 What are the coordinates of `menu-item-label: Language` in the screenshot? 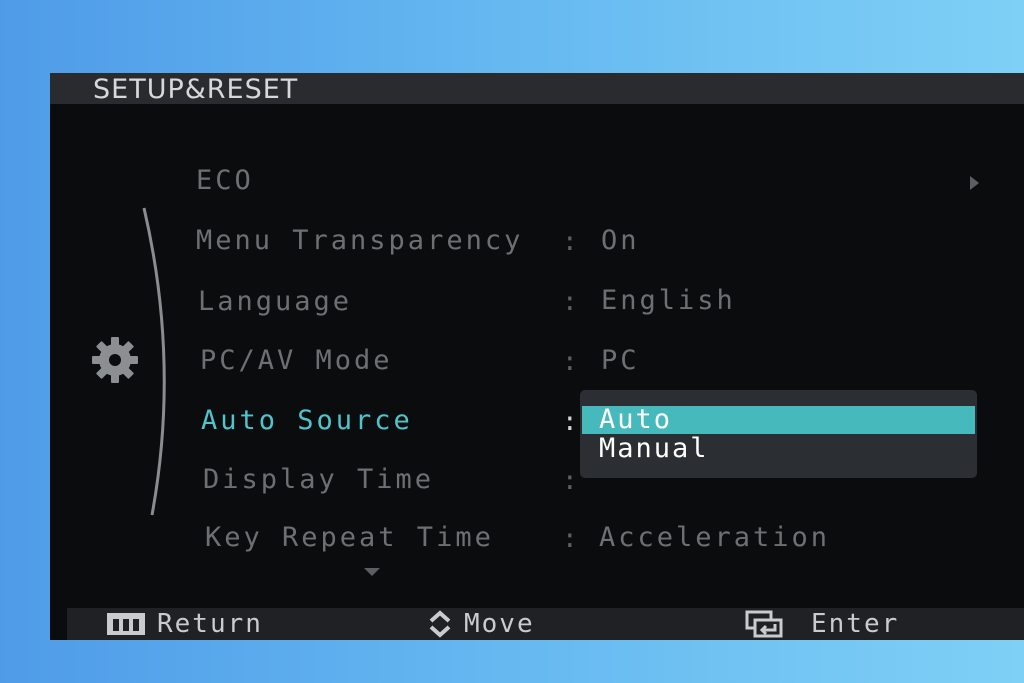 It's located at (275, 301).